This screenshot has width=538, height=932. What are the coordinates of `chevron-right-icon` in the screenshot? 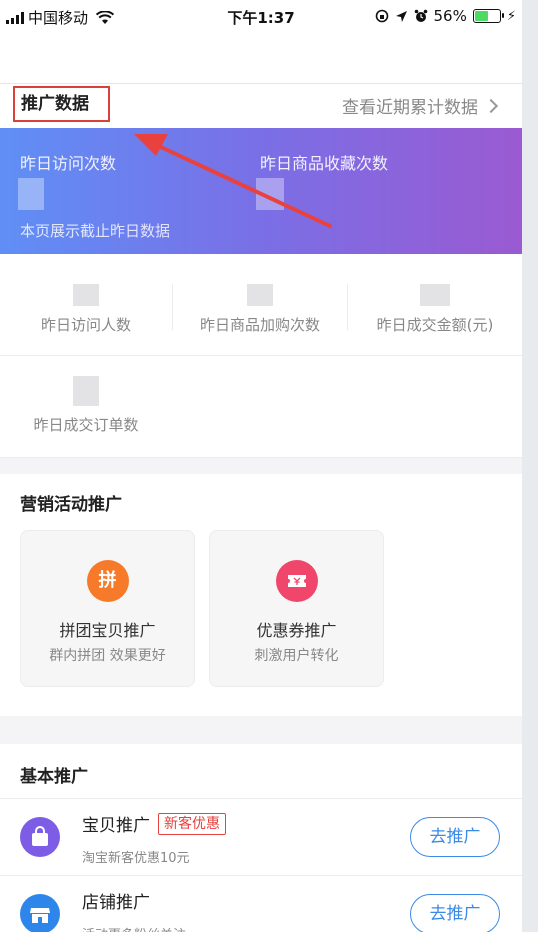 It's located at (491, 105).